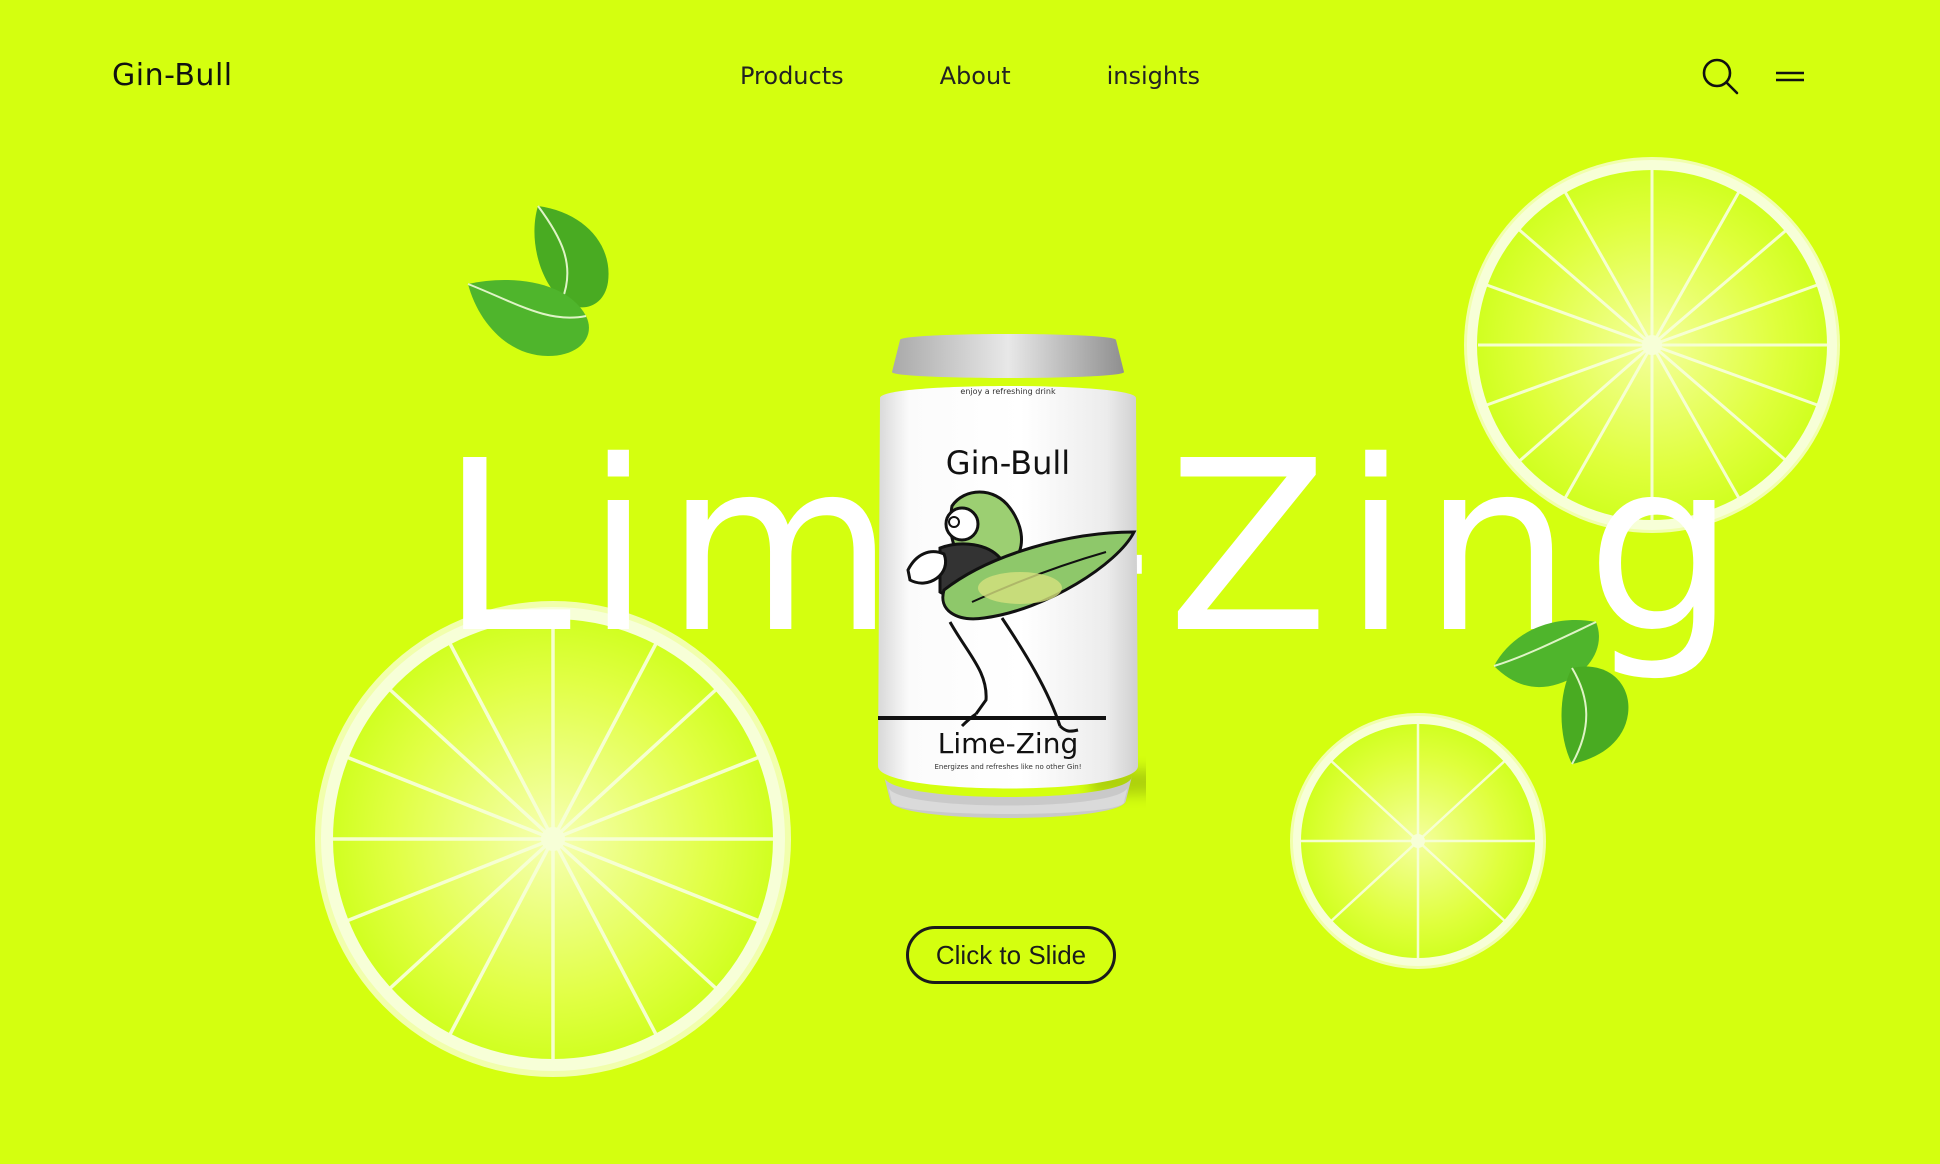  I want to click on main-nav: Products About insights, so click(970, 76).